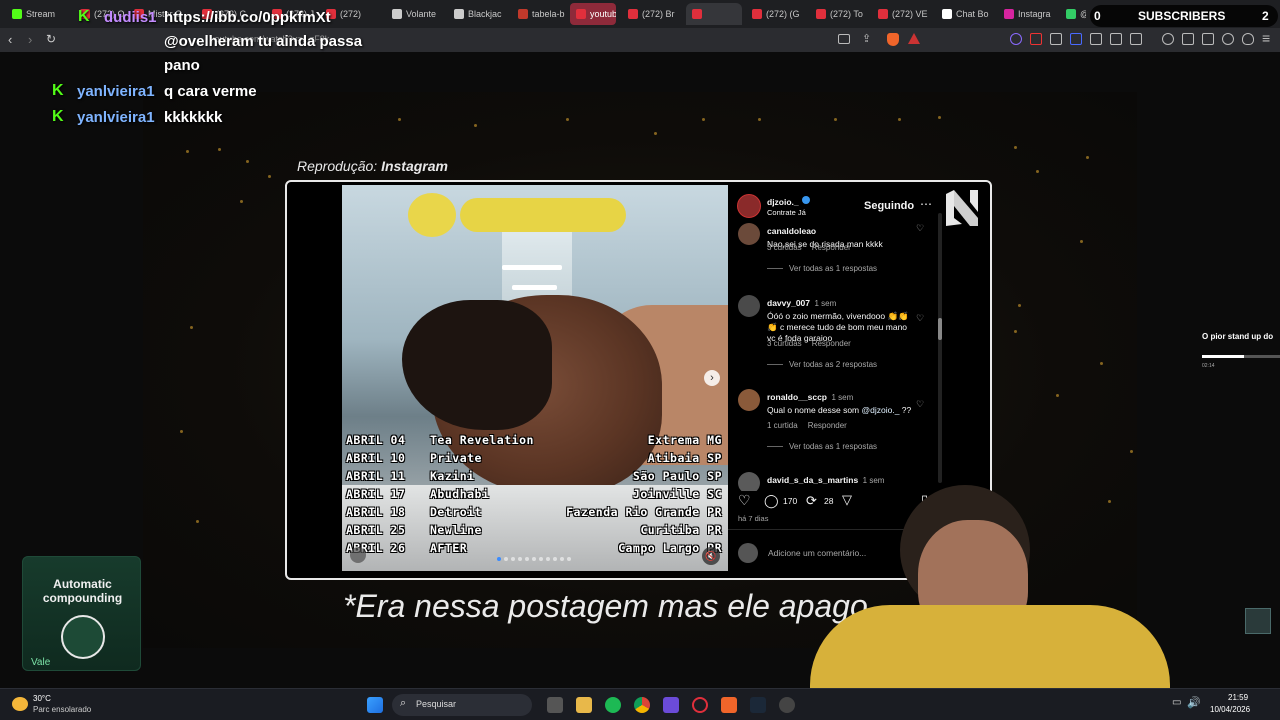  I want to click on commenter-username: canaldoleao, so click(791, 231).